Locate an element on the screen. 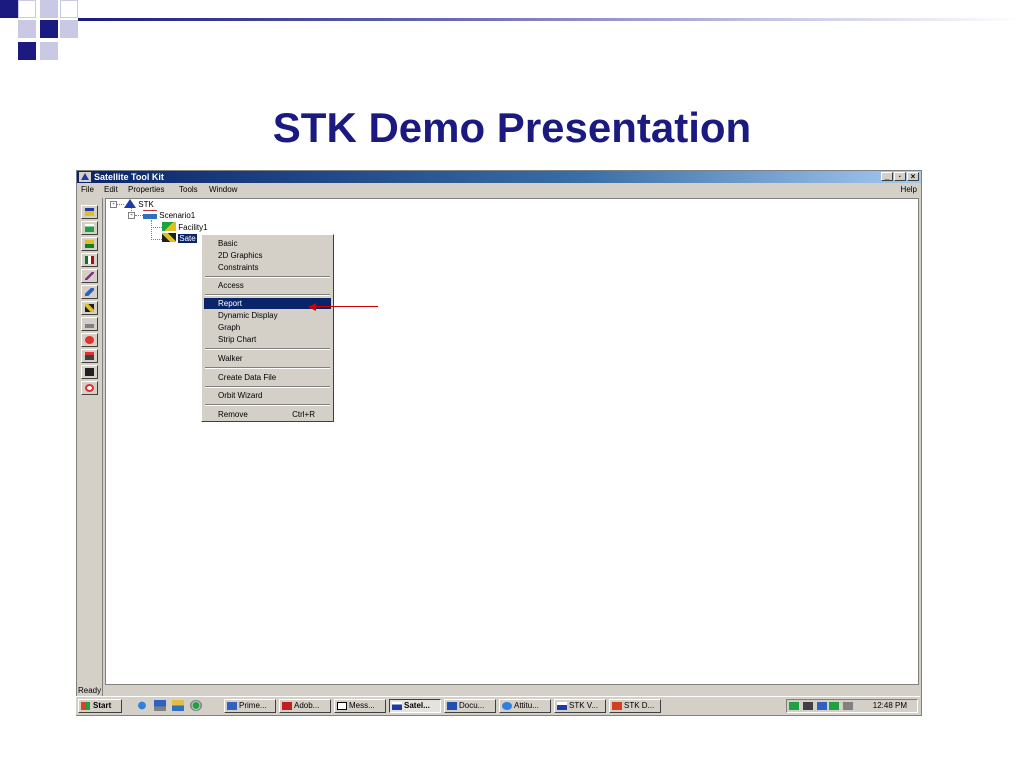 The image size is (1024, 768). printer-icon is located at coordinates (848, 706).